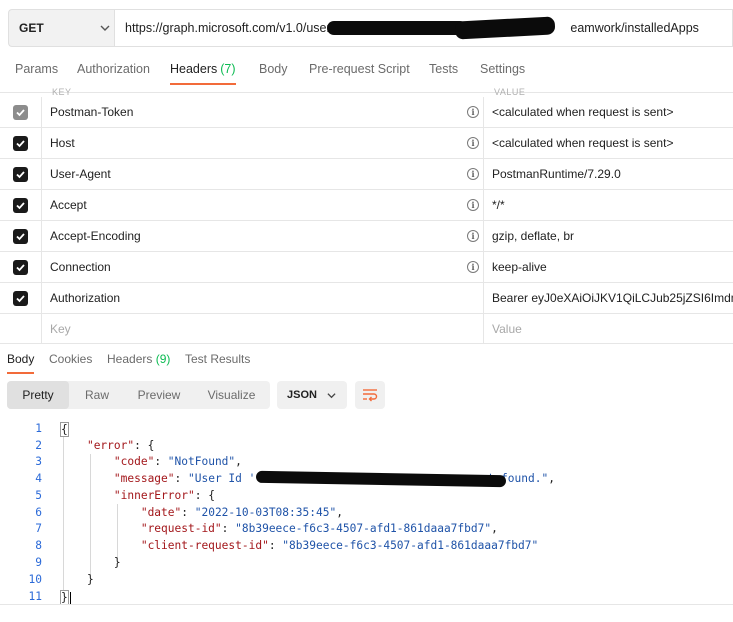 This screenshot has height=622, width=733. Describe the element at coordinates (263, 298) in the screenshot. I see `header-key-cell: Authorization` at that location.